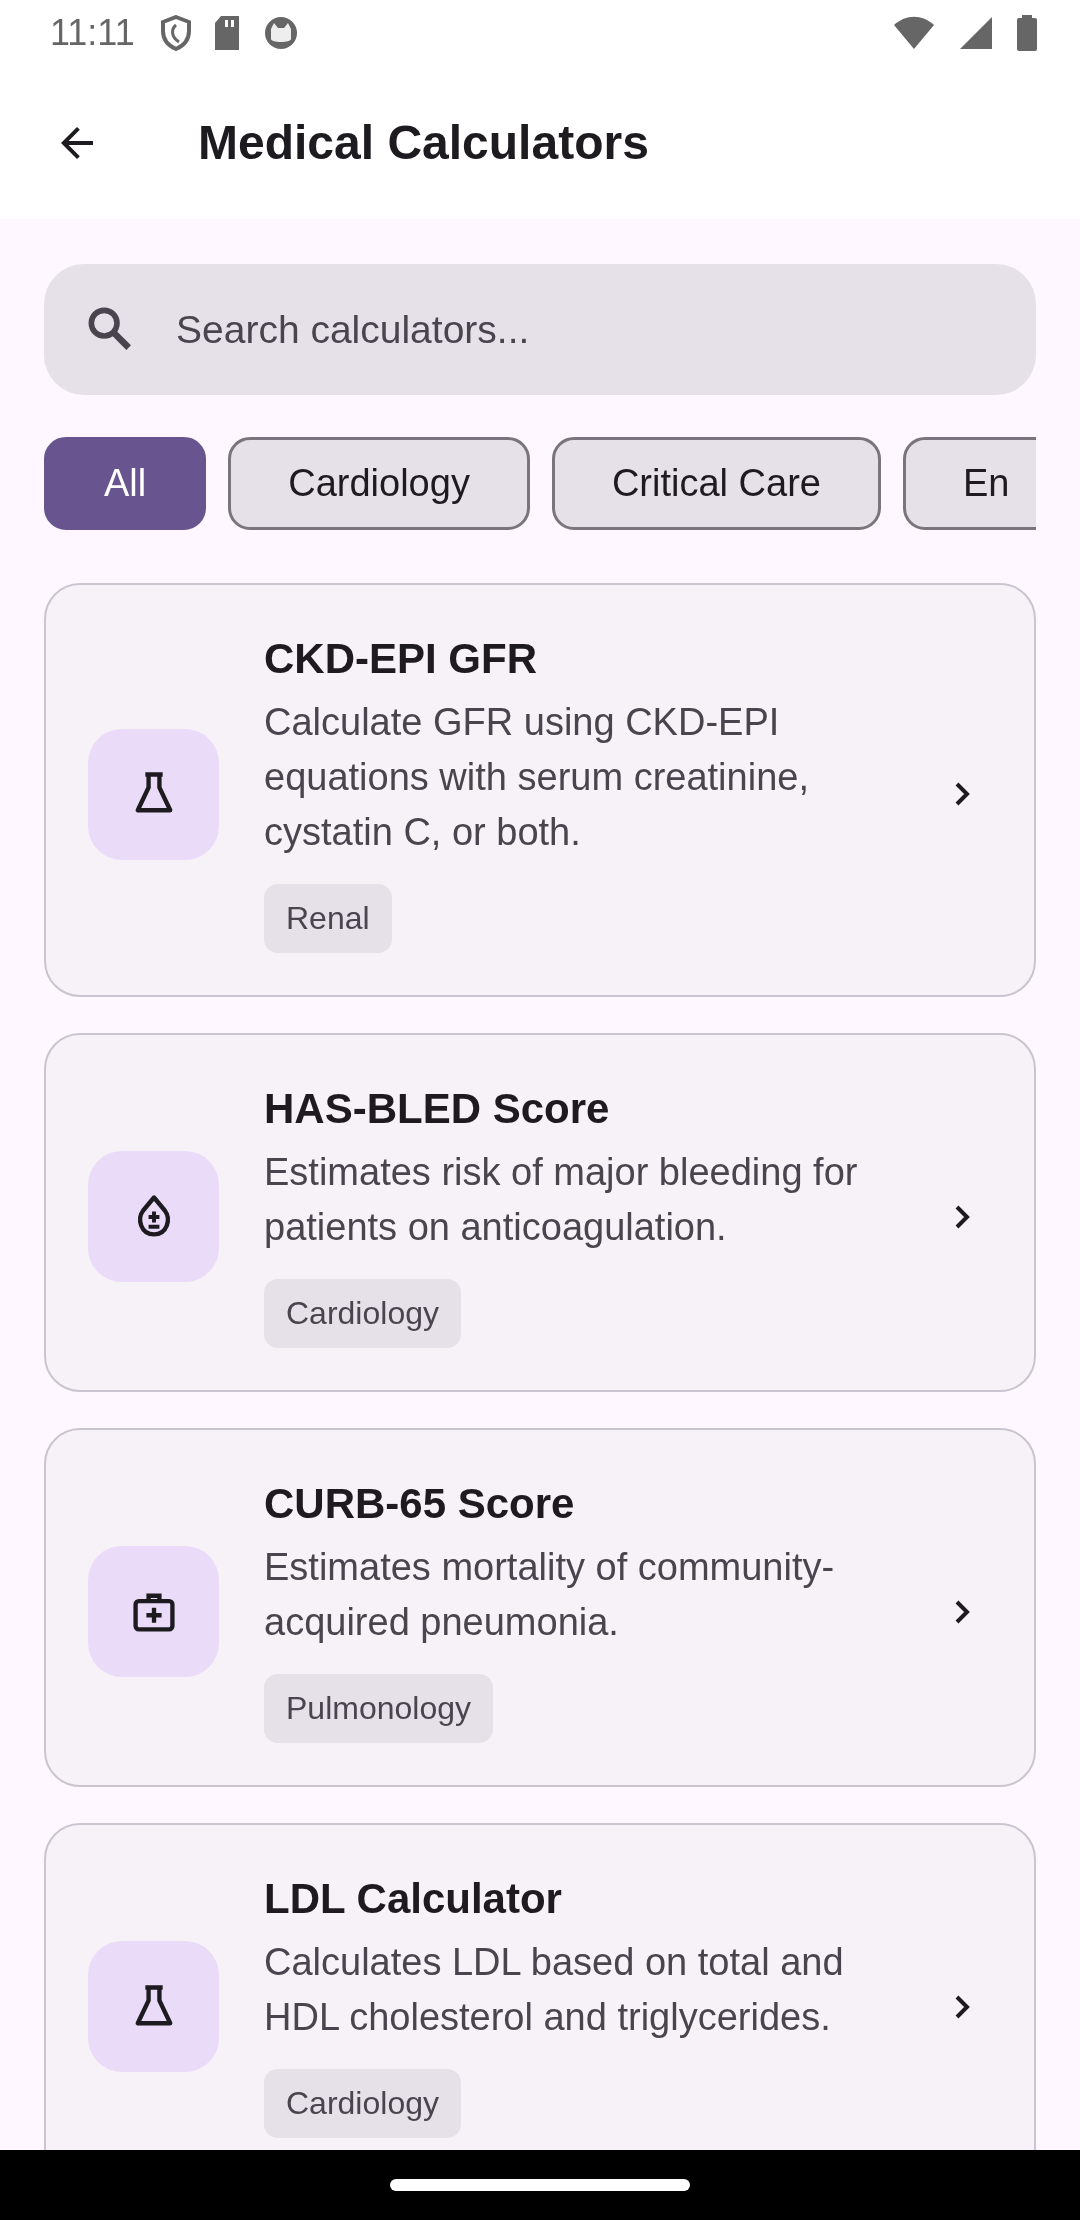  I want to click on signal-icon, so click(976, 33).